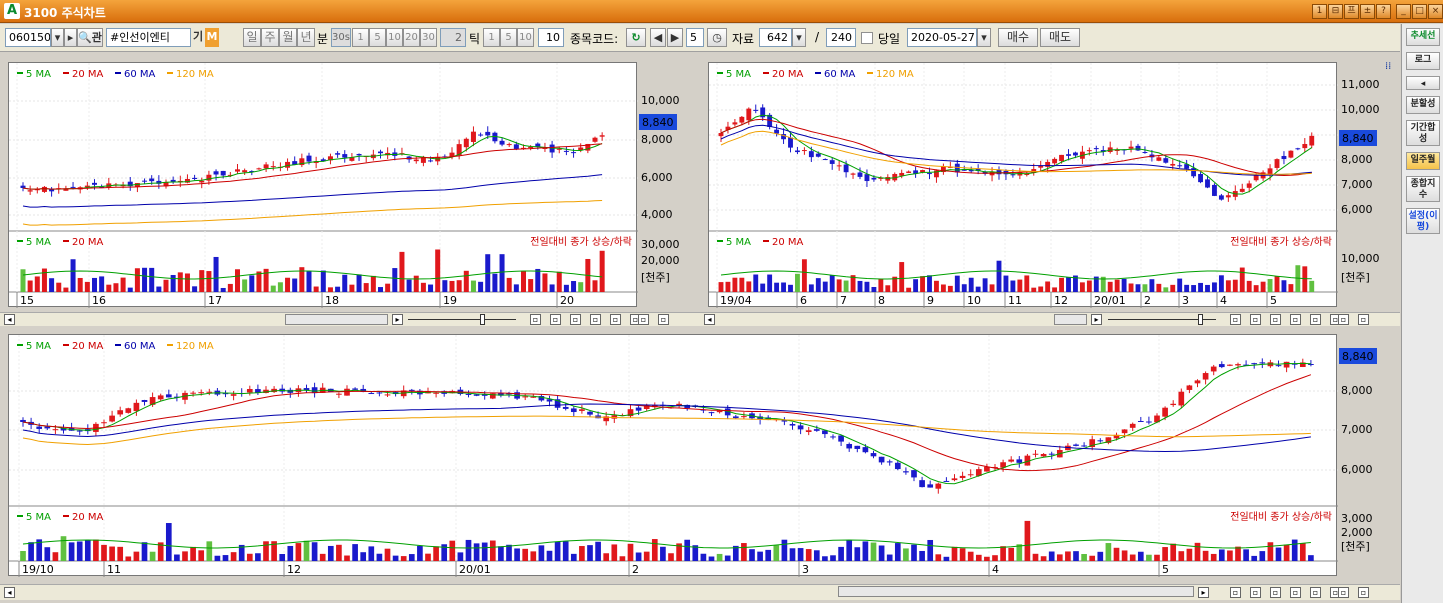 This screenshot has width=1443, height=603. Describe the element at coordinates (1203, 592) in the screenshot. I see `daily-scroll-right-button: ▸` at that location.